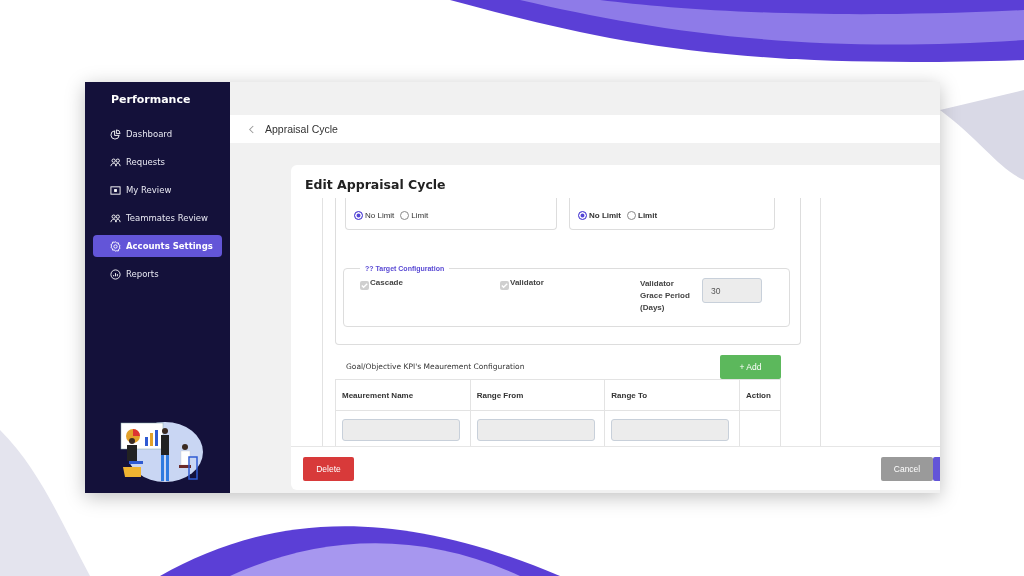  Describe the element at coordinates (115, 134) in the screenshot. I see `pie-chart-icon` at that location.